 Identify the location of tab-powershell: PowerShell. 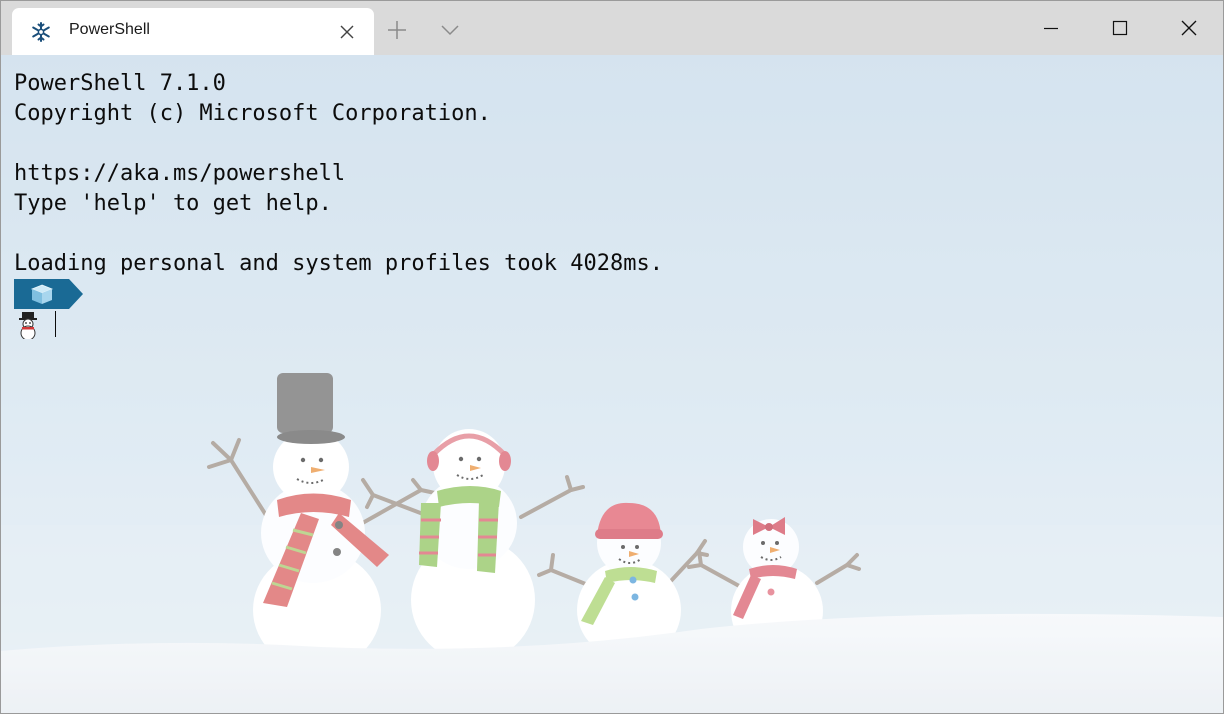
(193, 31).